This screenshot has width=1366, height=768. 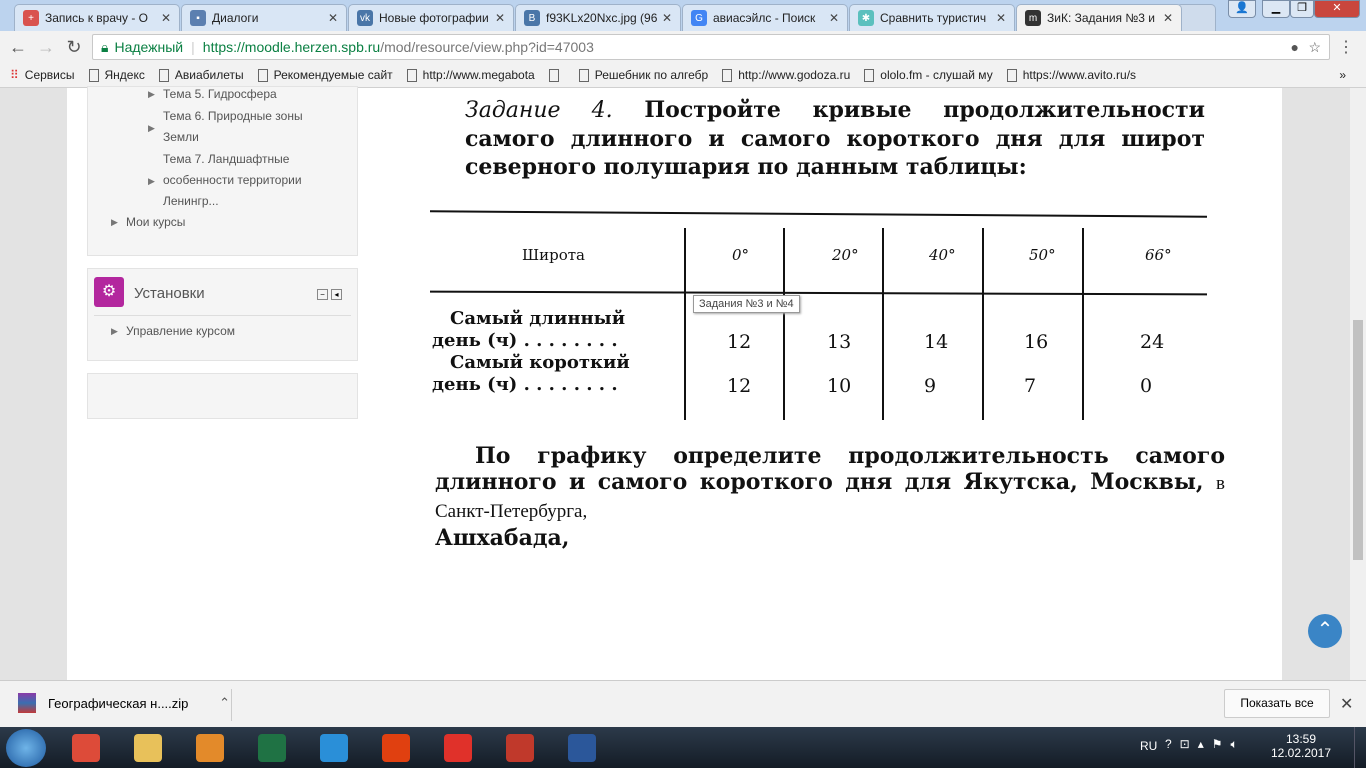 I want to click on chevron-up-icon: ⌃, so click(x=224, y=703).